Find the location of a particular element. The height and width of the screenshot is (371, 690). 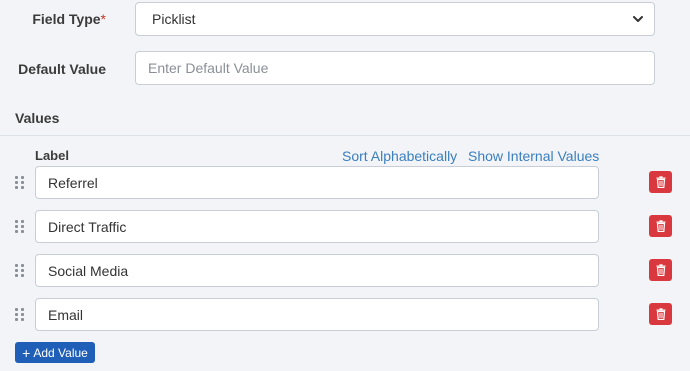

field-type-selected-value: Picklist is located at coordinates (174, 19).